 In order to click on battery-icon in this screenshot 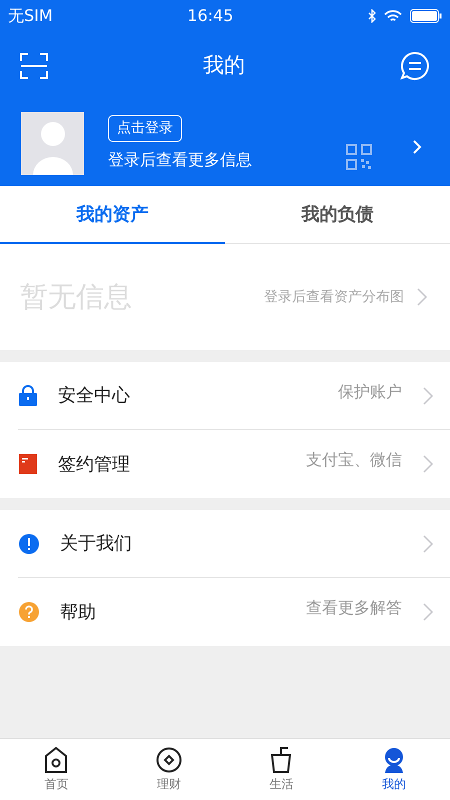, I will do `click(426, 16)`.